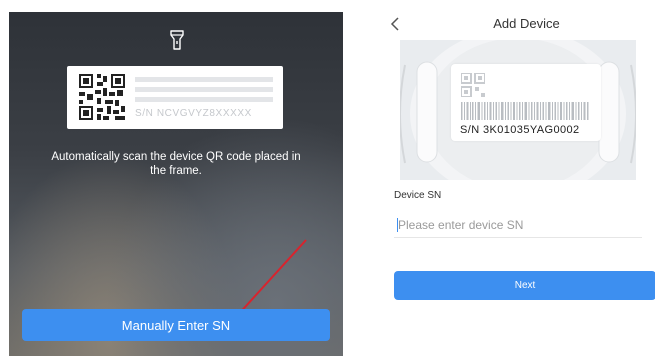  Describe the element at coordinates (177, 40) in the screenshot. I see `flashlight-icon` at that location.